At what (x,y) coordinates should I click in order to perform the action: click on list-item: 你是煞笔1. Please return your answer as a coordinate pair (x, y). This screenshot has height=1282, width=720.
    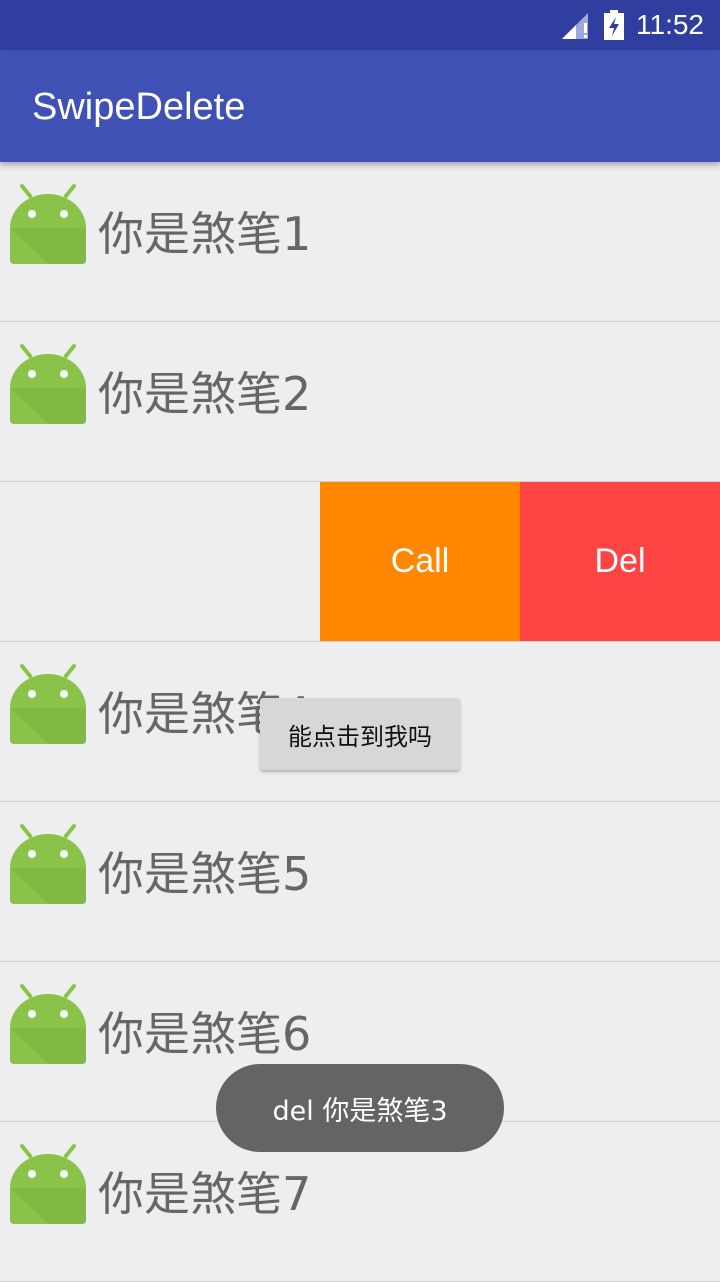
    Looking at the image, I should click on (360, 242).